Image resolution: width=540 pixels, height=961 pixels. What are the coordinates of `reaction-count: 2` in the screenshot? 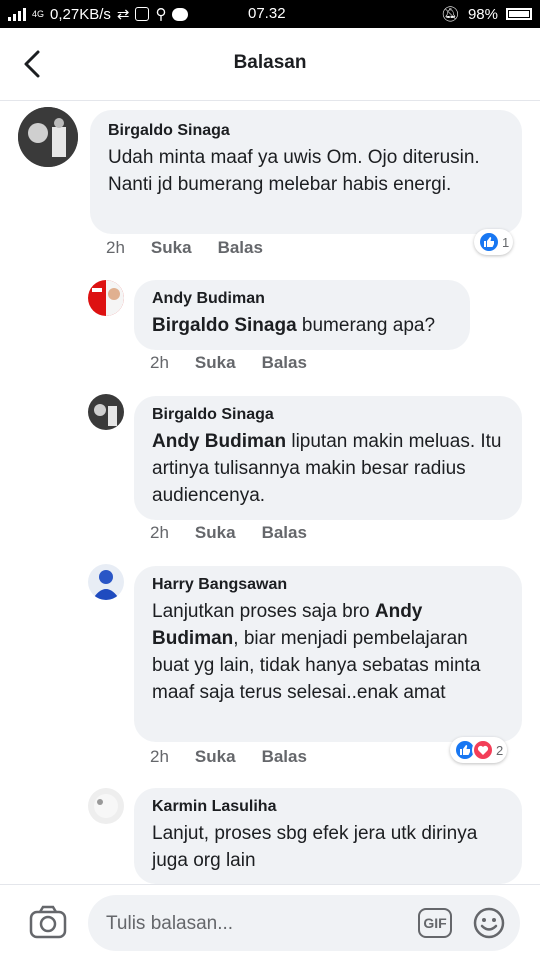 It's located at (500, 750).